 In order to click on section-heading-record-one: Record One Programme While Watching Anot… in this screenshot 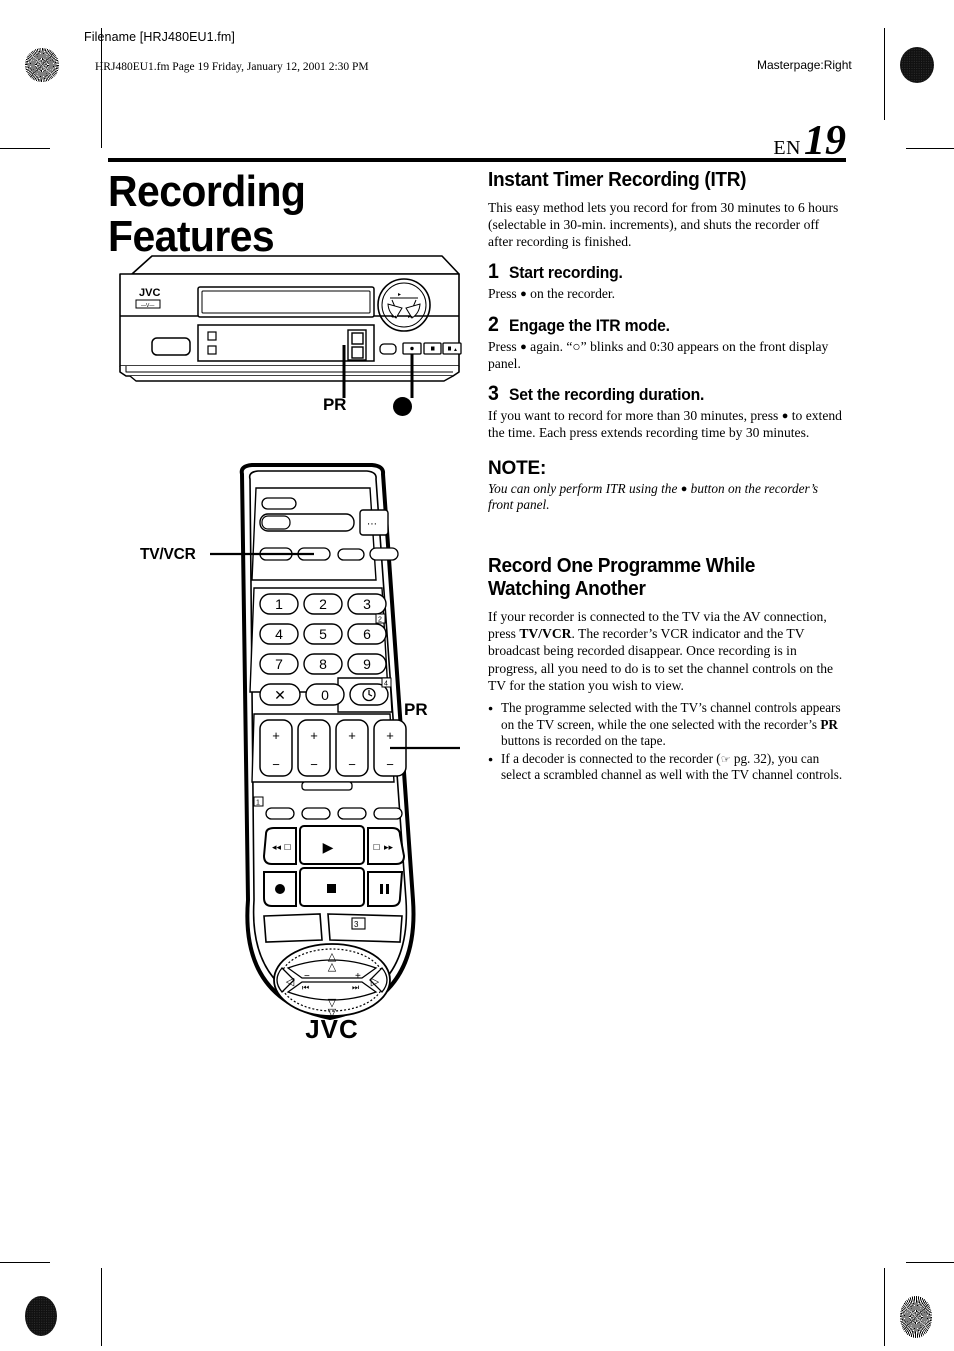, I will do `click(621, 577)`.